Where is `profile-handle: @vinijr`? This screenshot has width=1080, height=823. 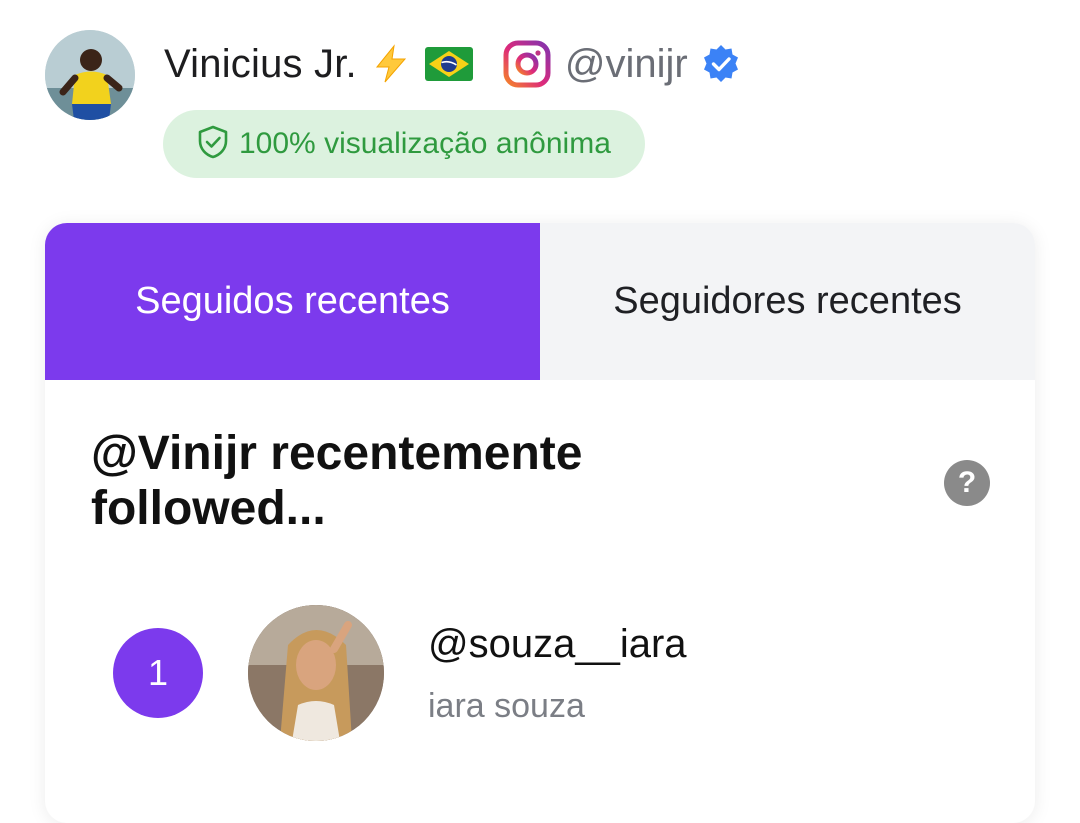
profile-handle: @vinijr is located at coordinates (626, 64).